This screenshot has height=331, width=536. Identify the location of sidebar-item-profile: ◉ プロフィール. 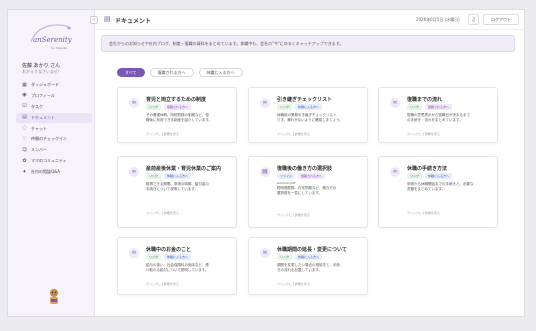
(54, 96).